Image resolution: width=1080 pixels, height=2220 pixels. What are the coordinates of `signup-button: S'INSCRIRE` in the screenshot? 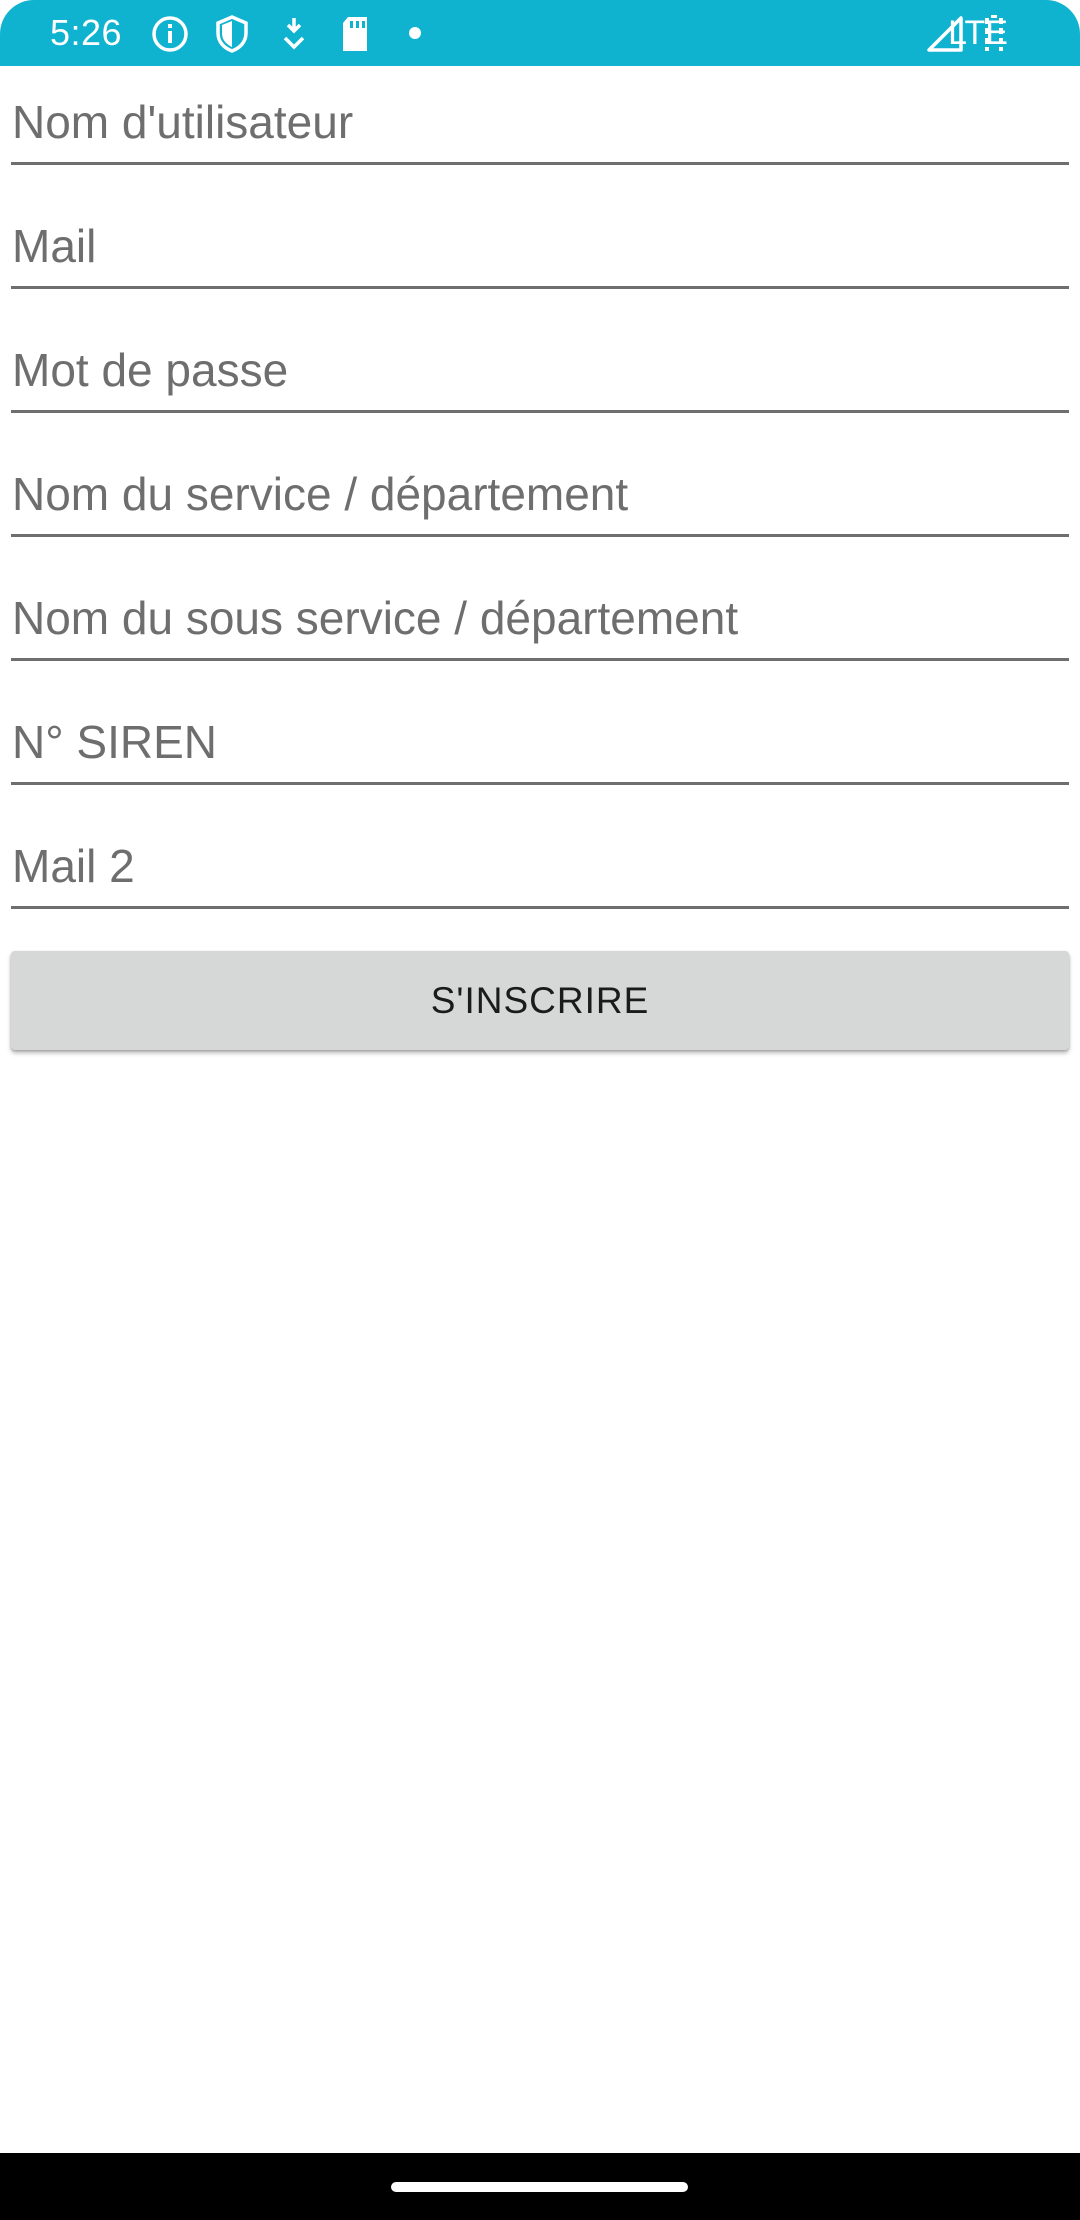 It's located at (540, 1000).